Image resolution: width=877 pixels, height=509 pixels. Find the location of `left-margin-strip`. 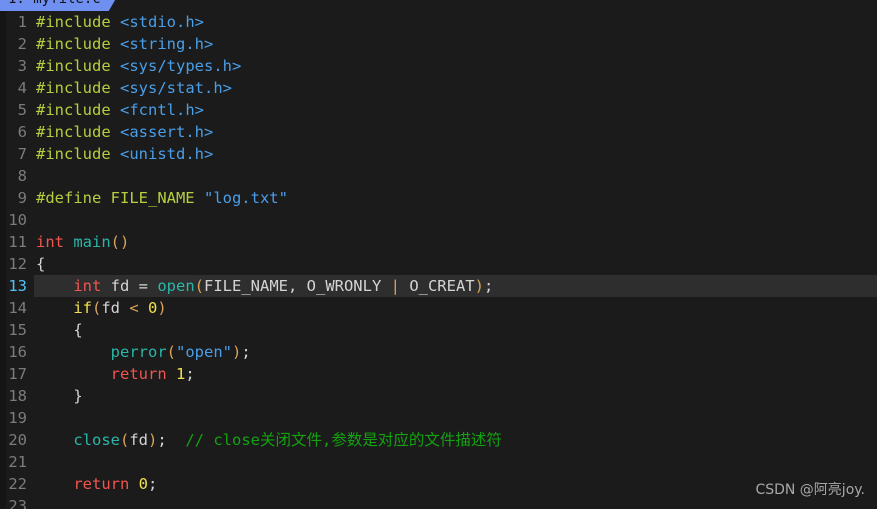

left-margin-strip is located at coordinates (3, 260).